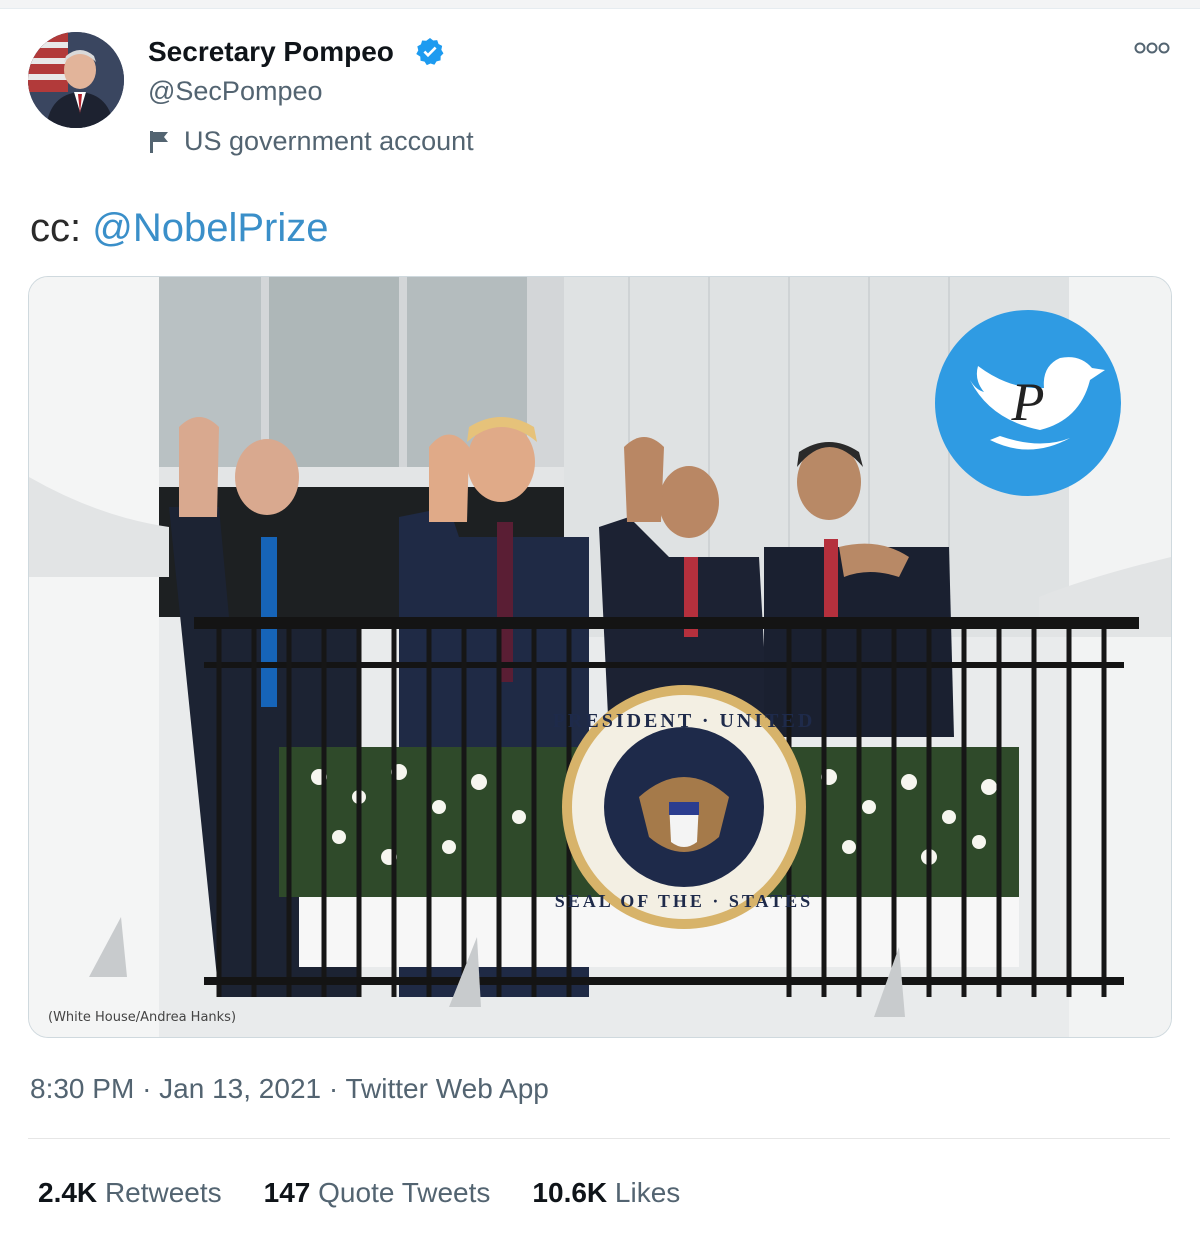  I want to click on verified-badge-icon, so click(430, 52).